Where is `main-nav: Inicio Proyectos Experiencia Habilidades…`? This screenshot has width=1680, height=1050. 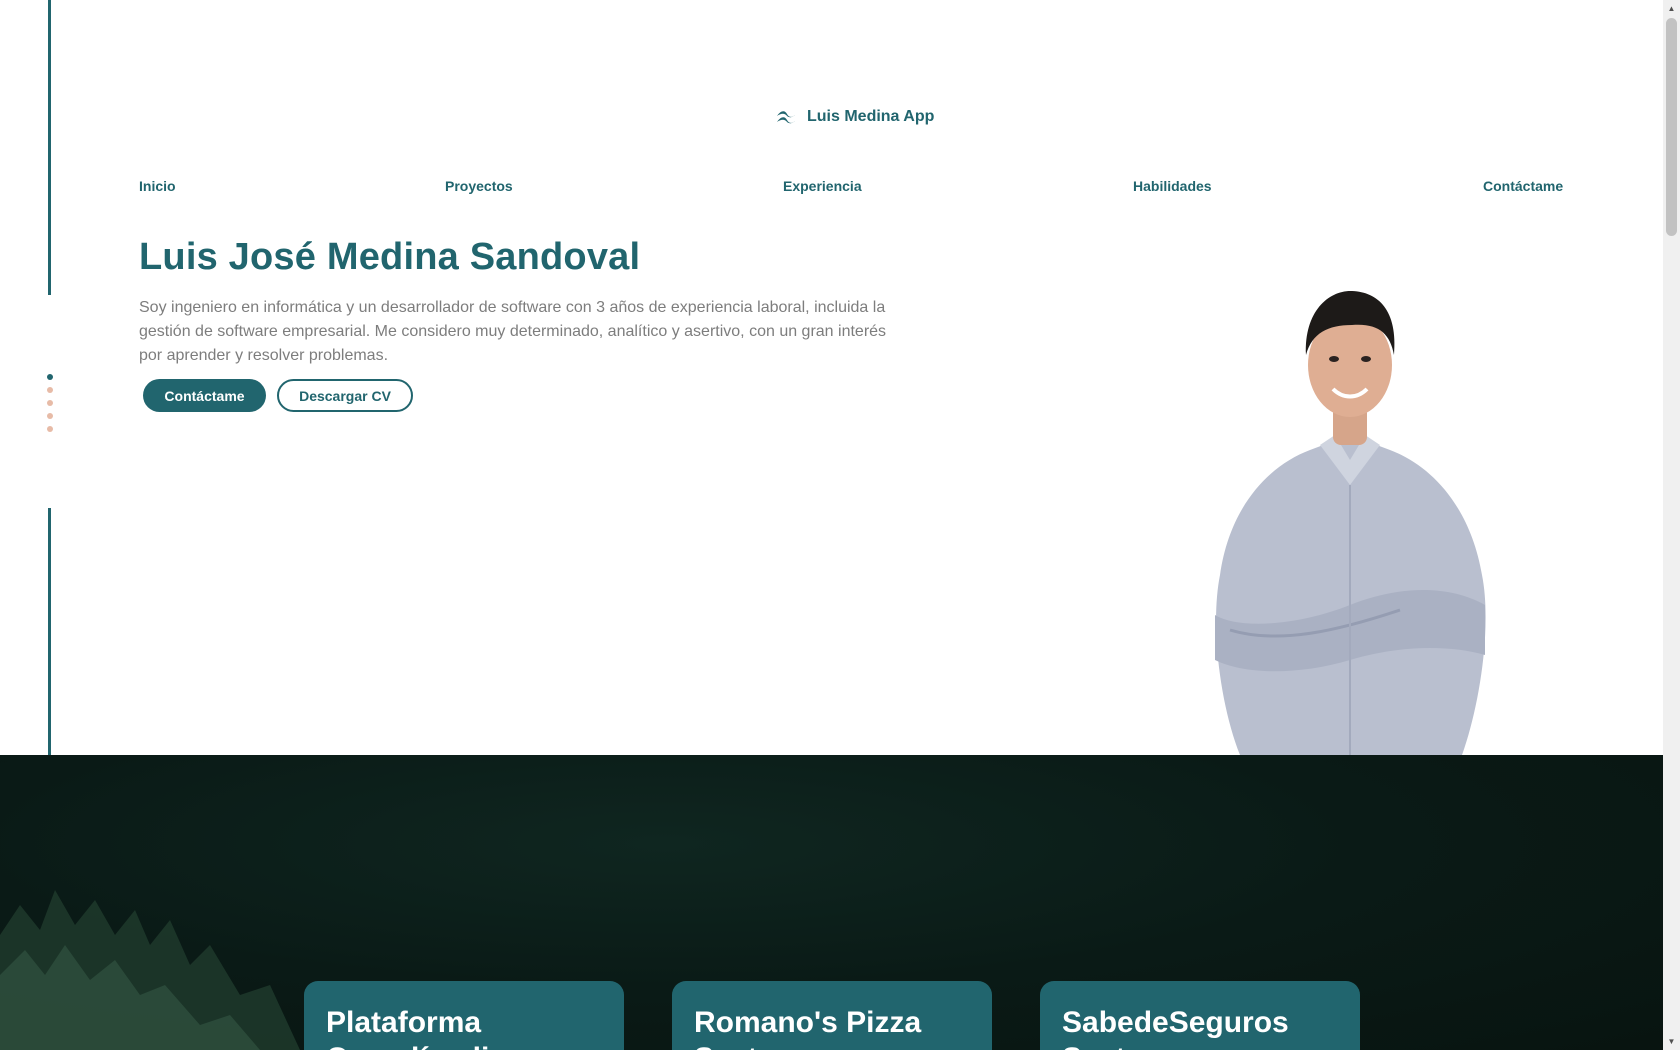
main-nav: Inicio Proyectos Experiencia Habilidades… is located at coordinates (853, 188).